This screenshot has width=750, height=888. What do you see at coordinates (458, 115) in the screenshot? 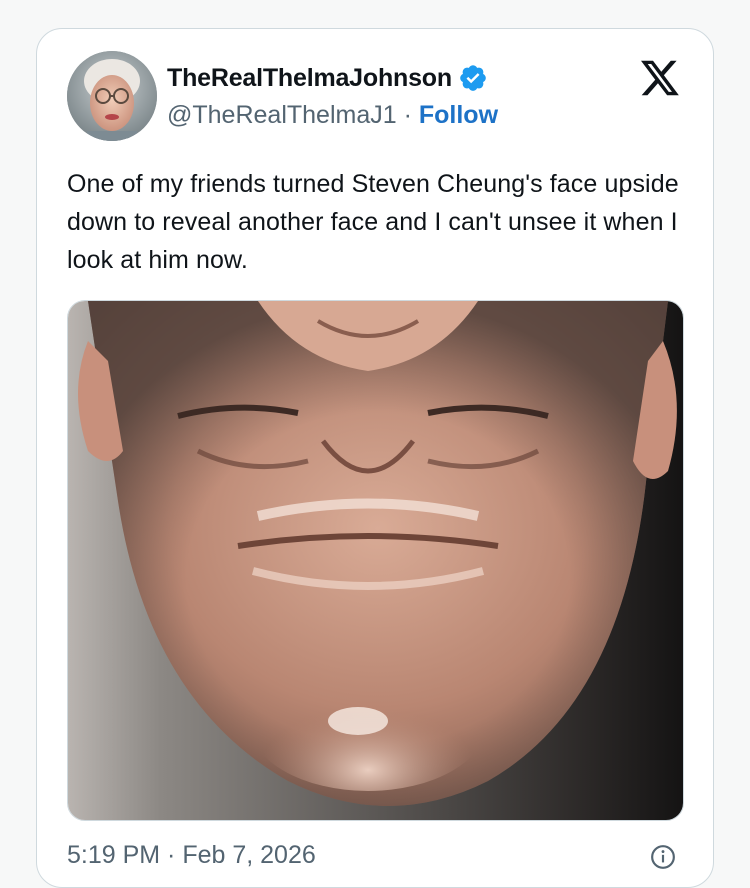
I see `follow-button: Follow` at bounding box center [458, 115].